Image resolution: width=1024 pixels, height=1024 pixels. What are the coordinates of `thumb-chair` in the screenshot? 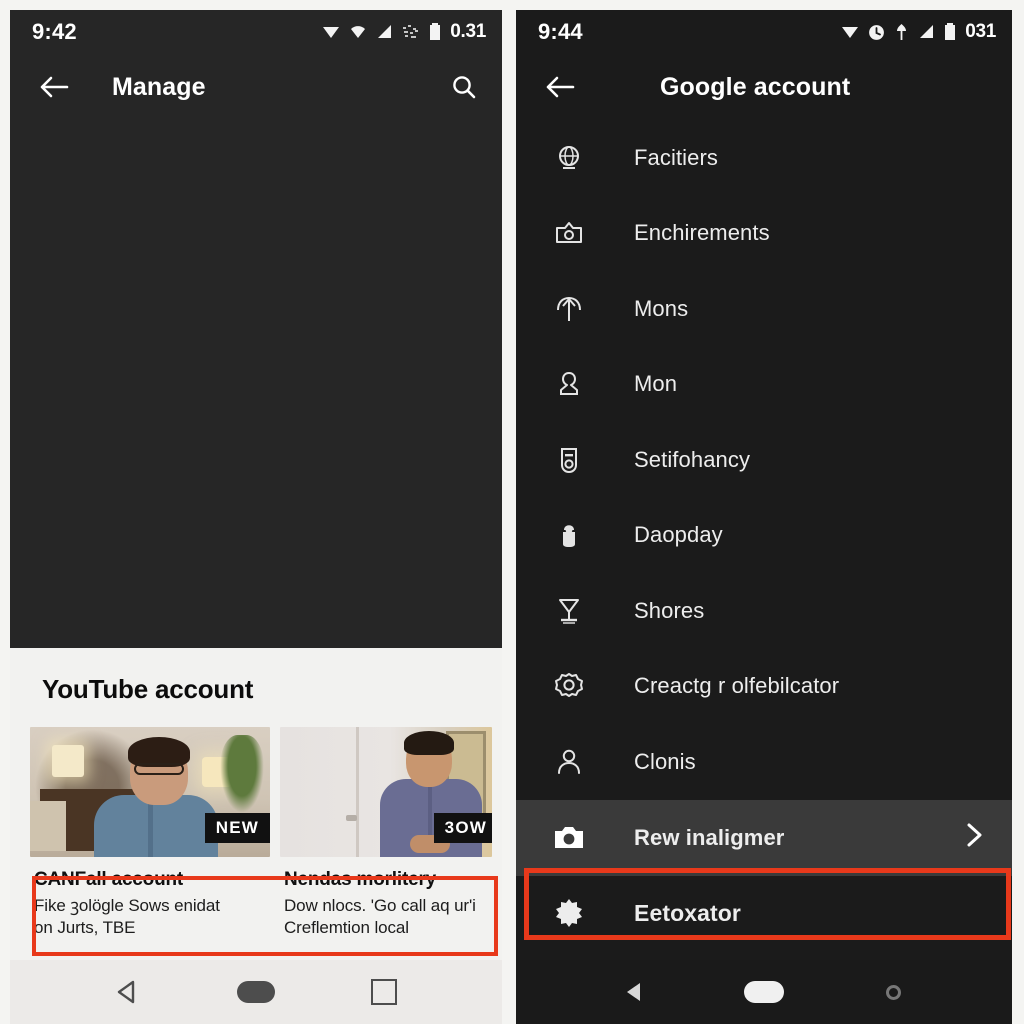 It's located at (48, 826).